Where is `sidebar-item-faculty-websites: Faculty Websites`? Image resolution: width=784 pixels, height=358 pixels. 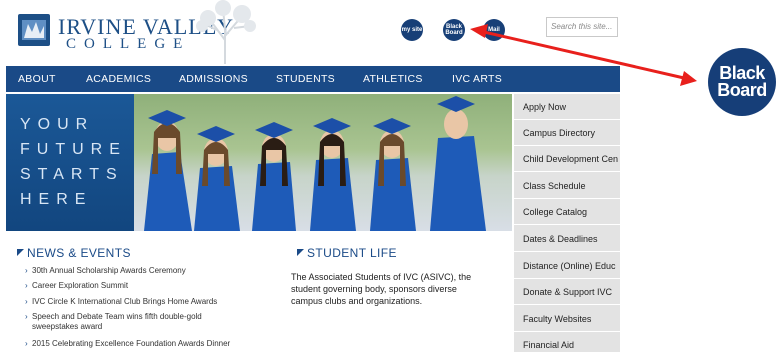 sidebar-item-faculty-websites: Faculty Websites is located at coordinates (567, 319).